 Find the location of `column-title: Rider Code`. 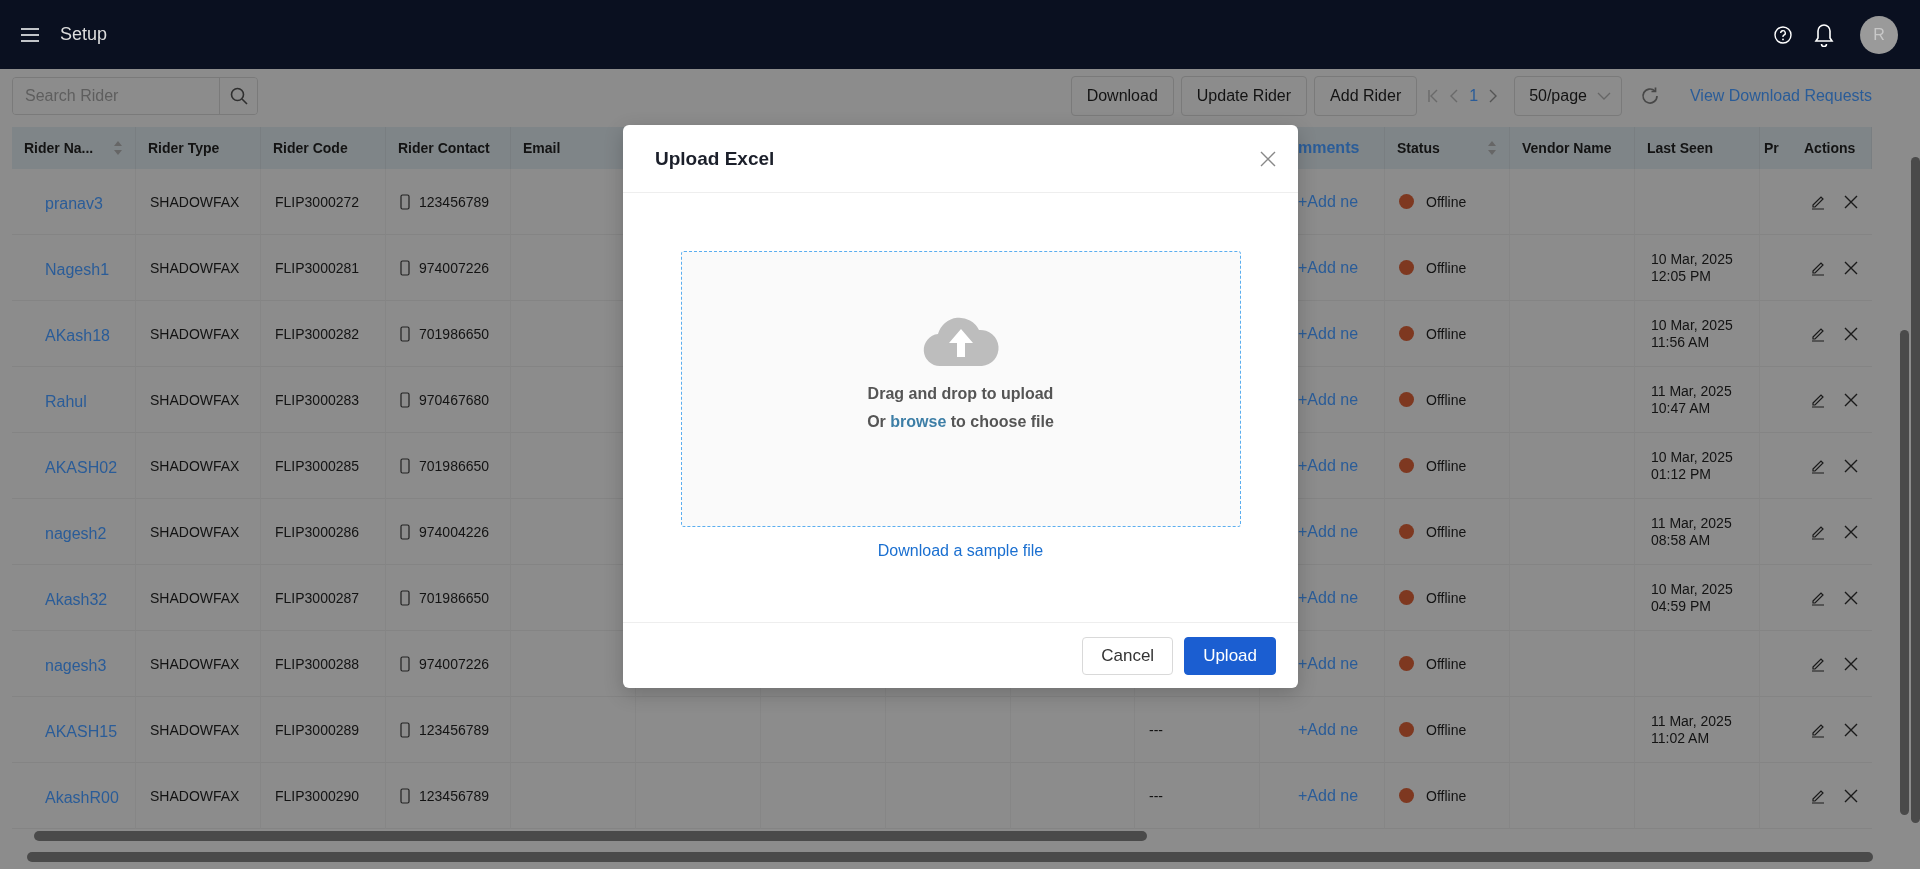

column-title: Rider Code is located at coordinates (310, 148).